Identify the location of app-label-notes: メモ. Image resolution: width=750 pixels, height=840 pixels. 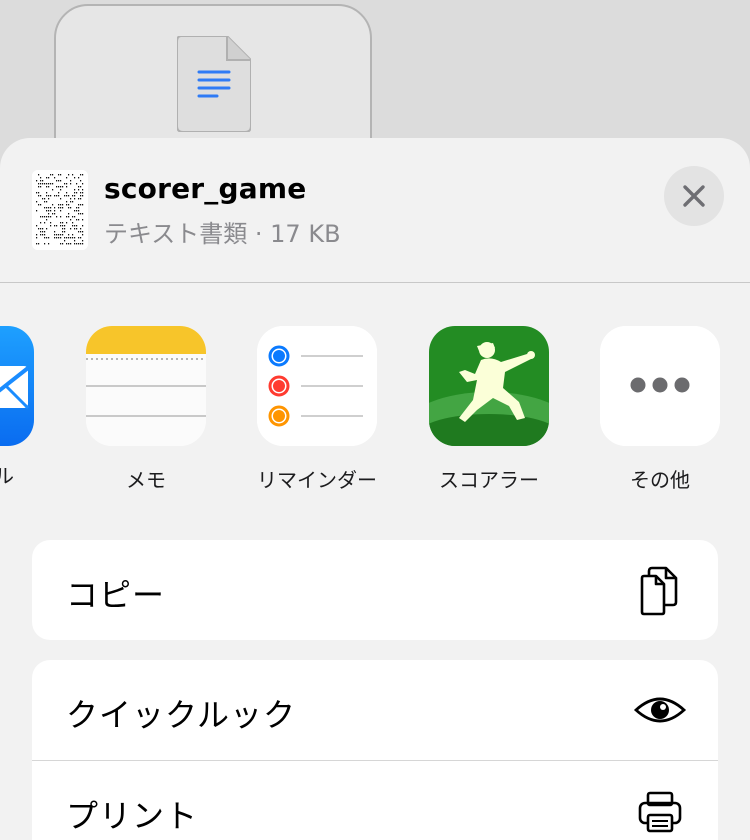
(146, 480).